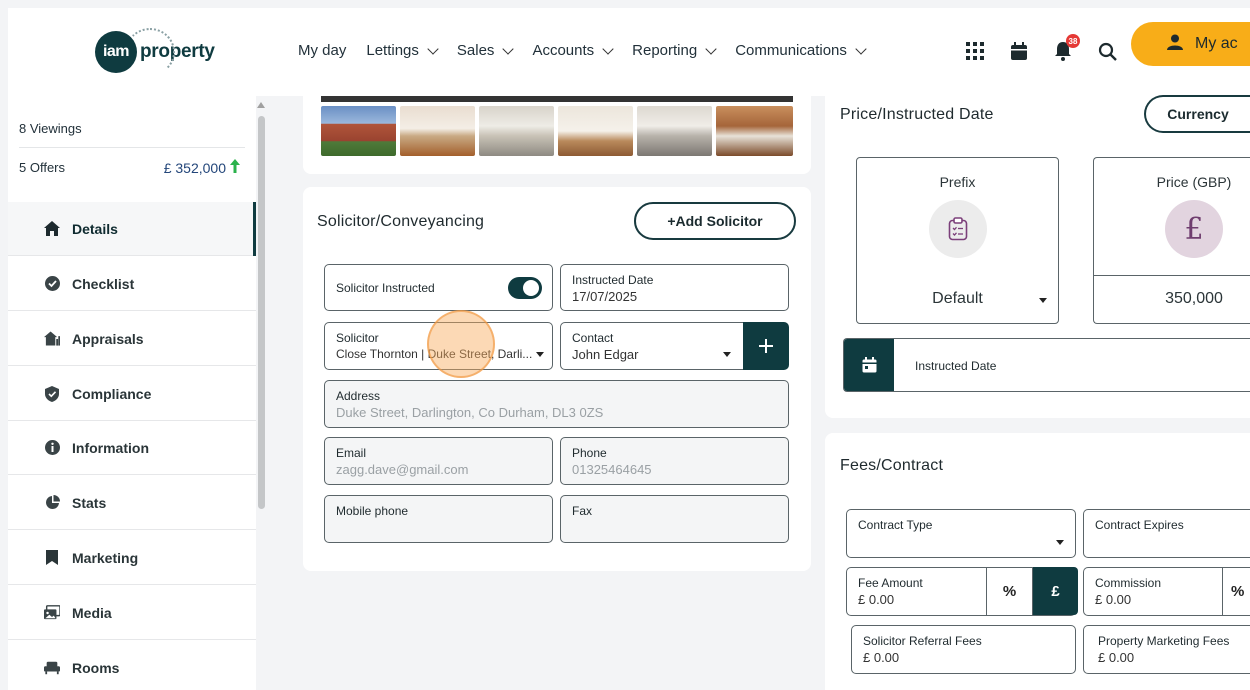 The width and height of the screenshot is (1250, 690). What do you see at coordinates (605, 354) in the screenshot?
I see `contact-value: John Edgar` at bounding box center [605, 354].